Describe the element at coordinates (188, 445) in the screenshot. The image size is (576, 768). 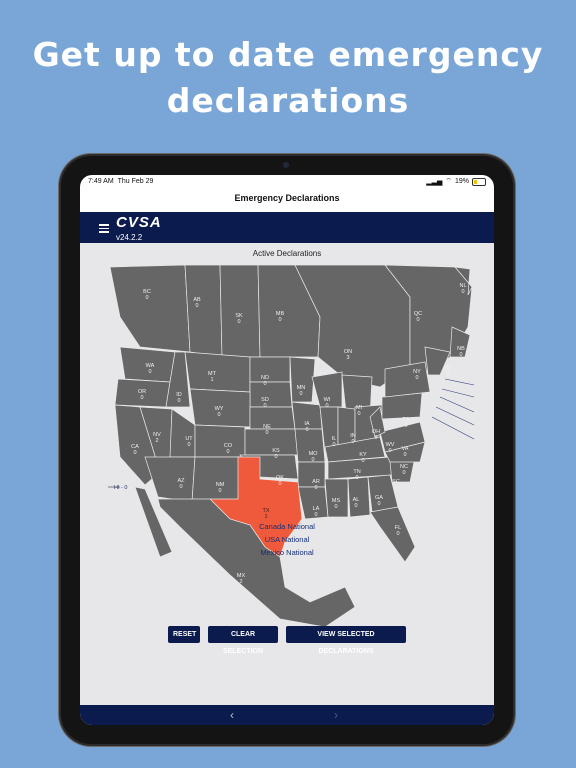
I see `state-count-ut: 0` at that location.